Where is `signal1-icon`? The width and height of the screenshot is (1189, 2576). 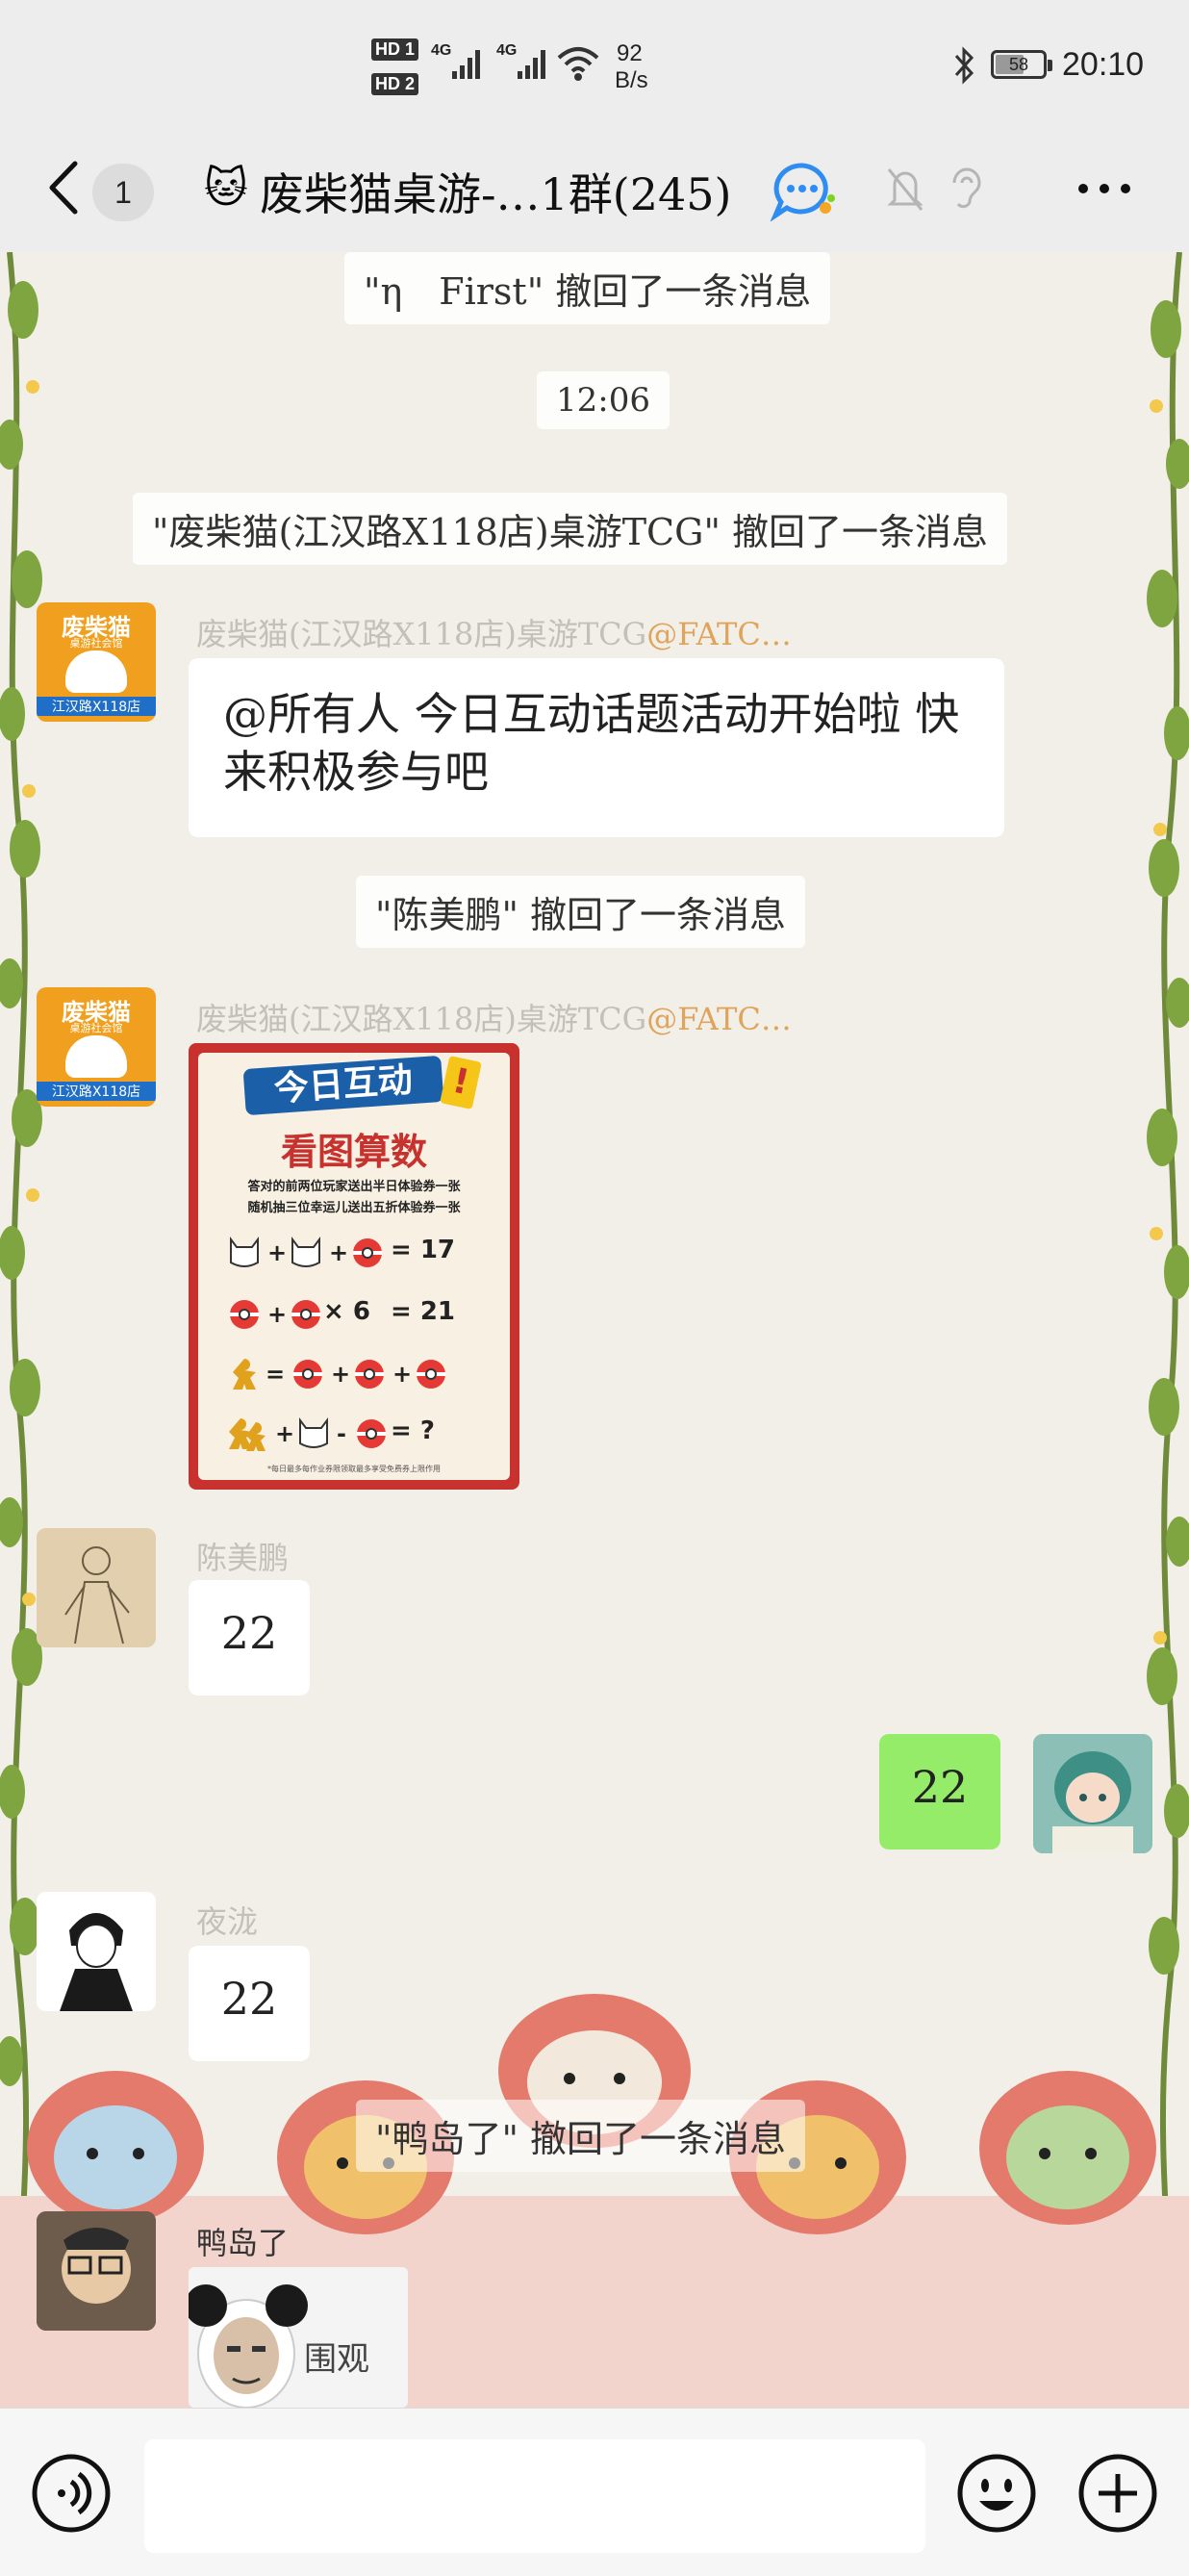
signal1-icon is located at coordinates (466, 64).